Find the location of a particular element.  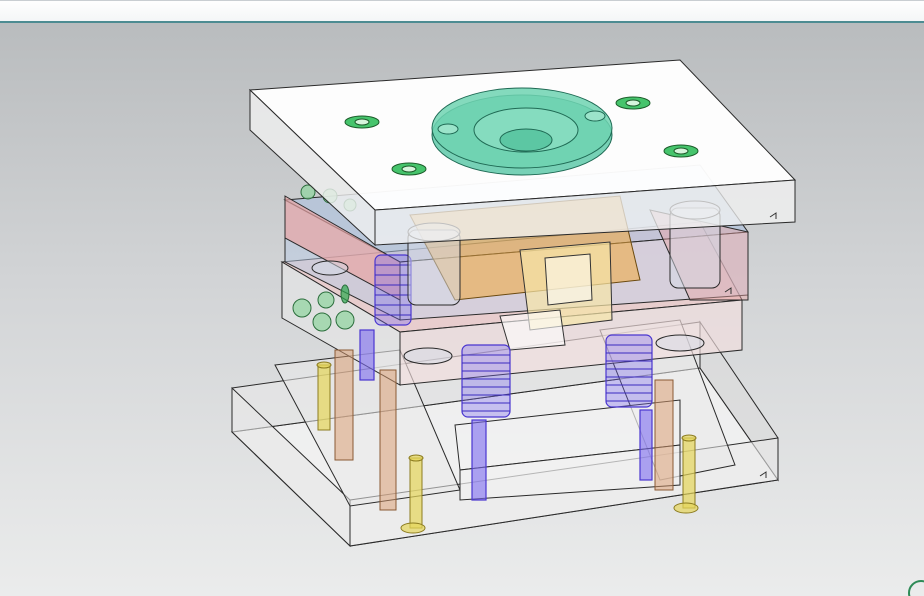

top-toolbar-strip is located at coordinates (462, 11).